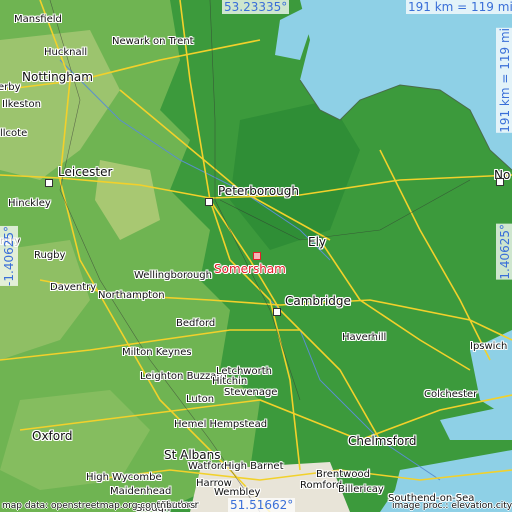 This screenshot has height=512, width=512. Describe the element at coordinates (251, 392) in the screenshot. I see `place-label-stevenage: Stevenage` at that location.